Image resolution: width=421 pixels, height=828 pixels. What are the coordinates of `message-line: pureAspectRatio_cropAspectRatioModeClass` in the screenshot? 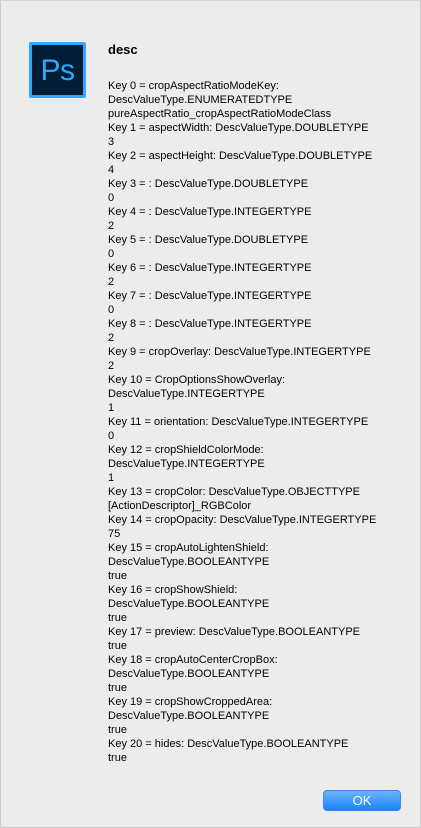 It's located at (220, 114).